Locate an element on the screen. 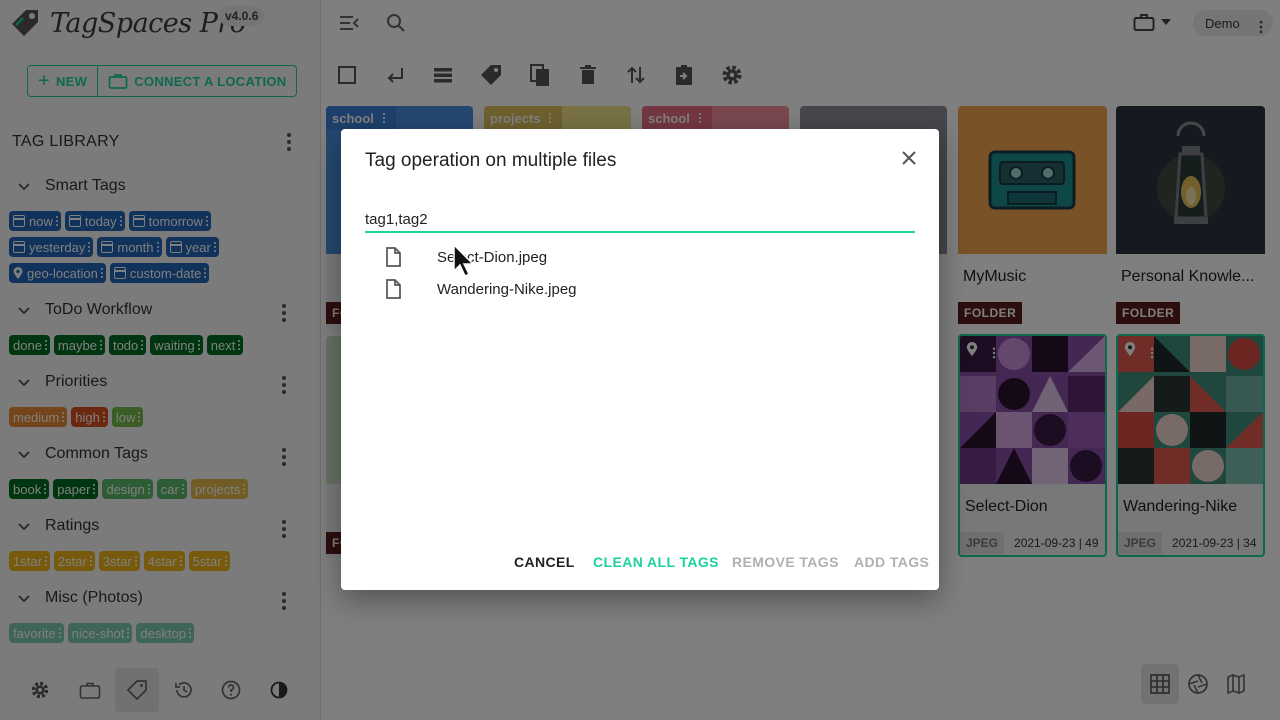 The width and height of the screenshot is (1280, 720). file-list-item: Select-Dion.jpeg is located at coordinates (465, 257).